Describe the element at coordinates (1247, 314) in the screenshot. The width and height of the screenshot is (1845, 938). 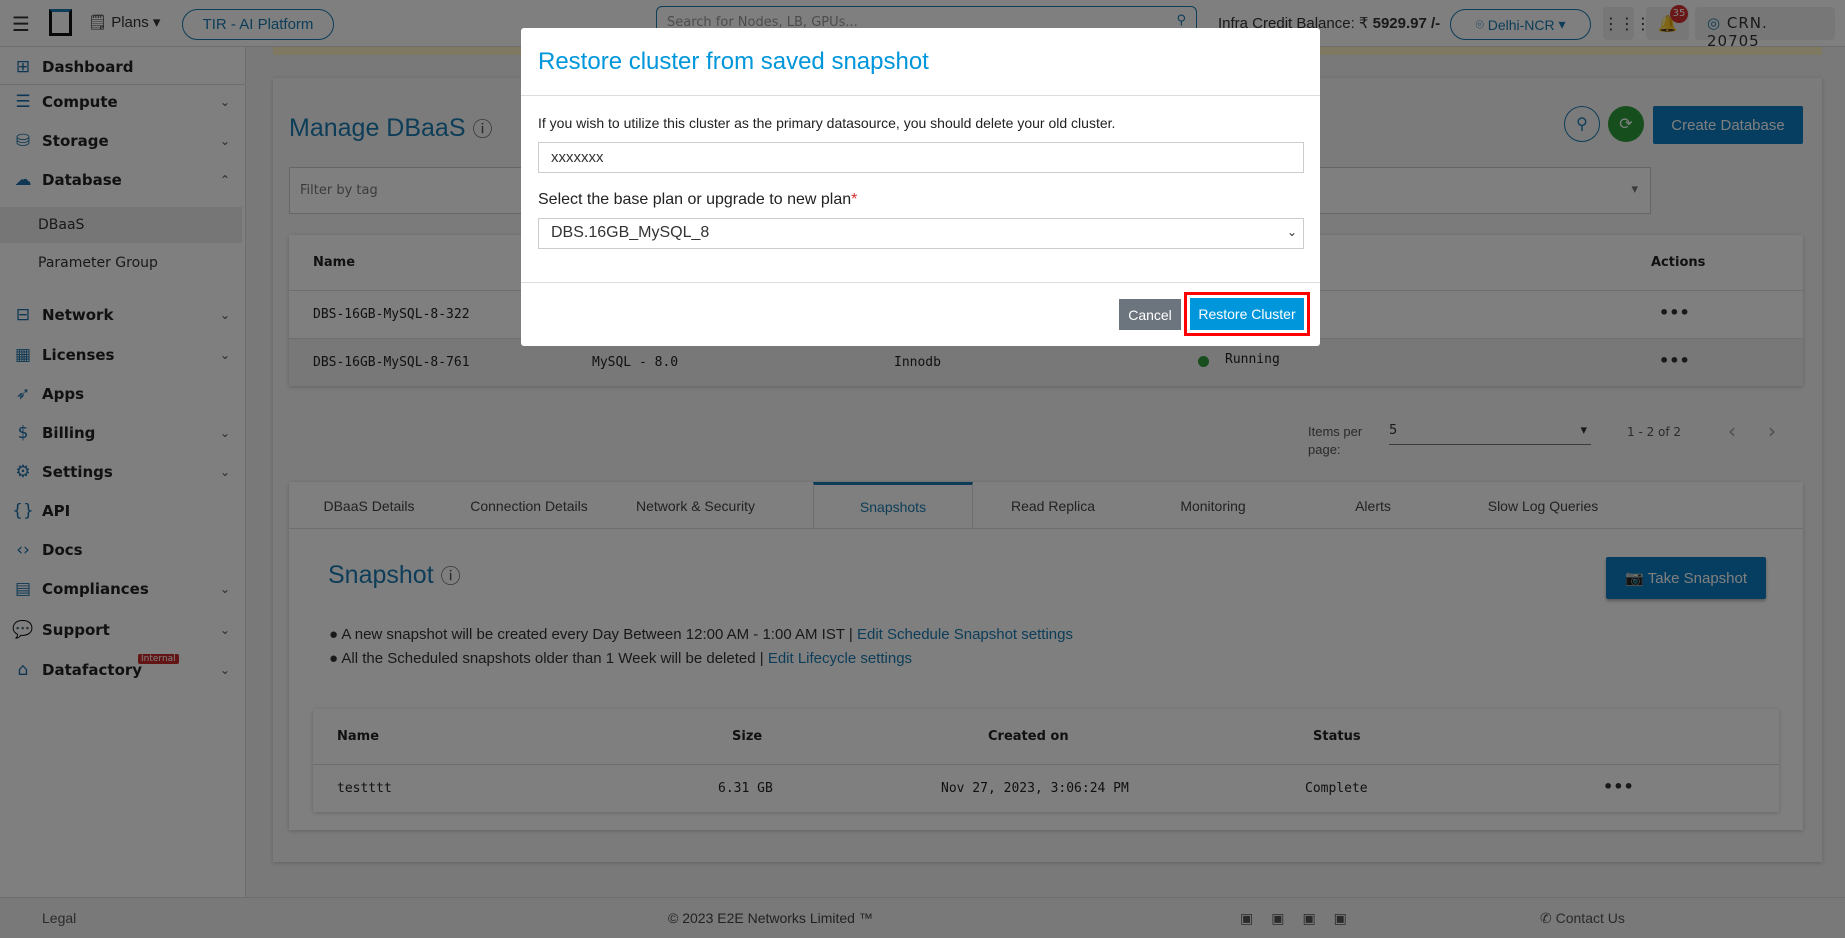
I see `restore-cluster-button: Restore Cluster` at that location.